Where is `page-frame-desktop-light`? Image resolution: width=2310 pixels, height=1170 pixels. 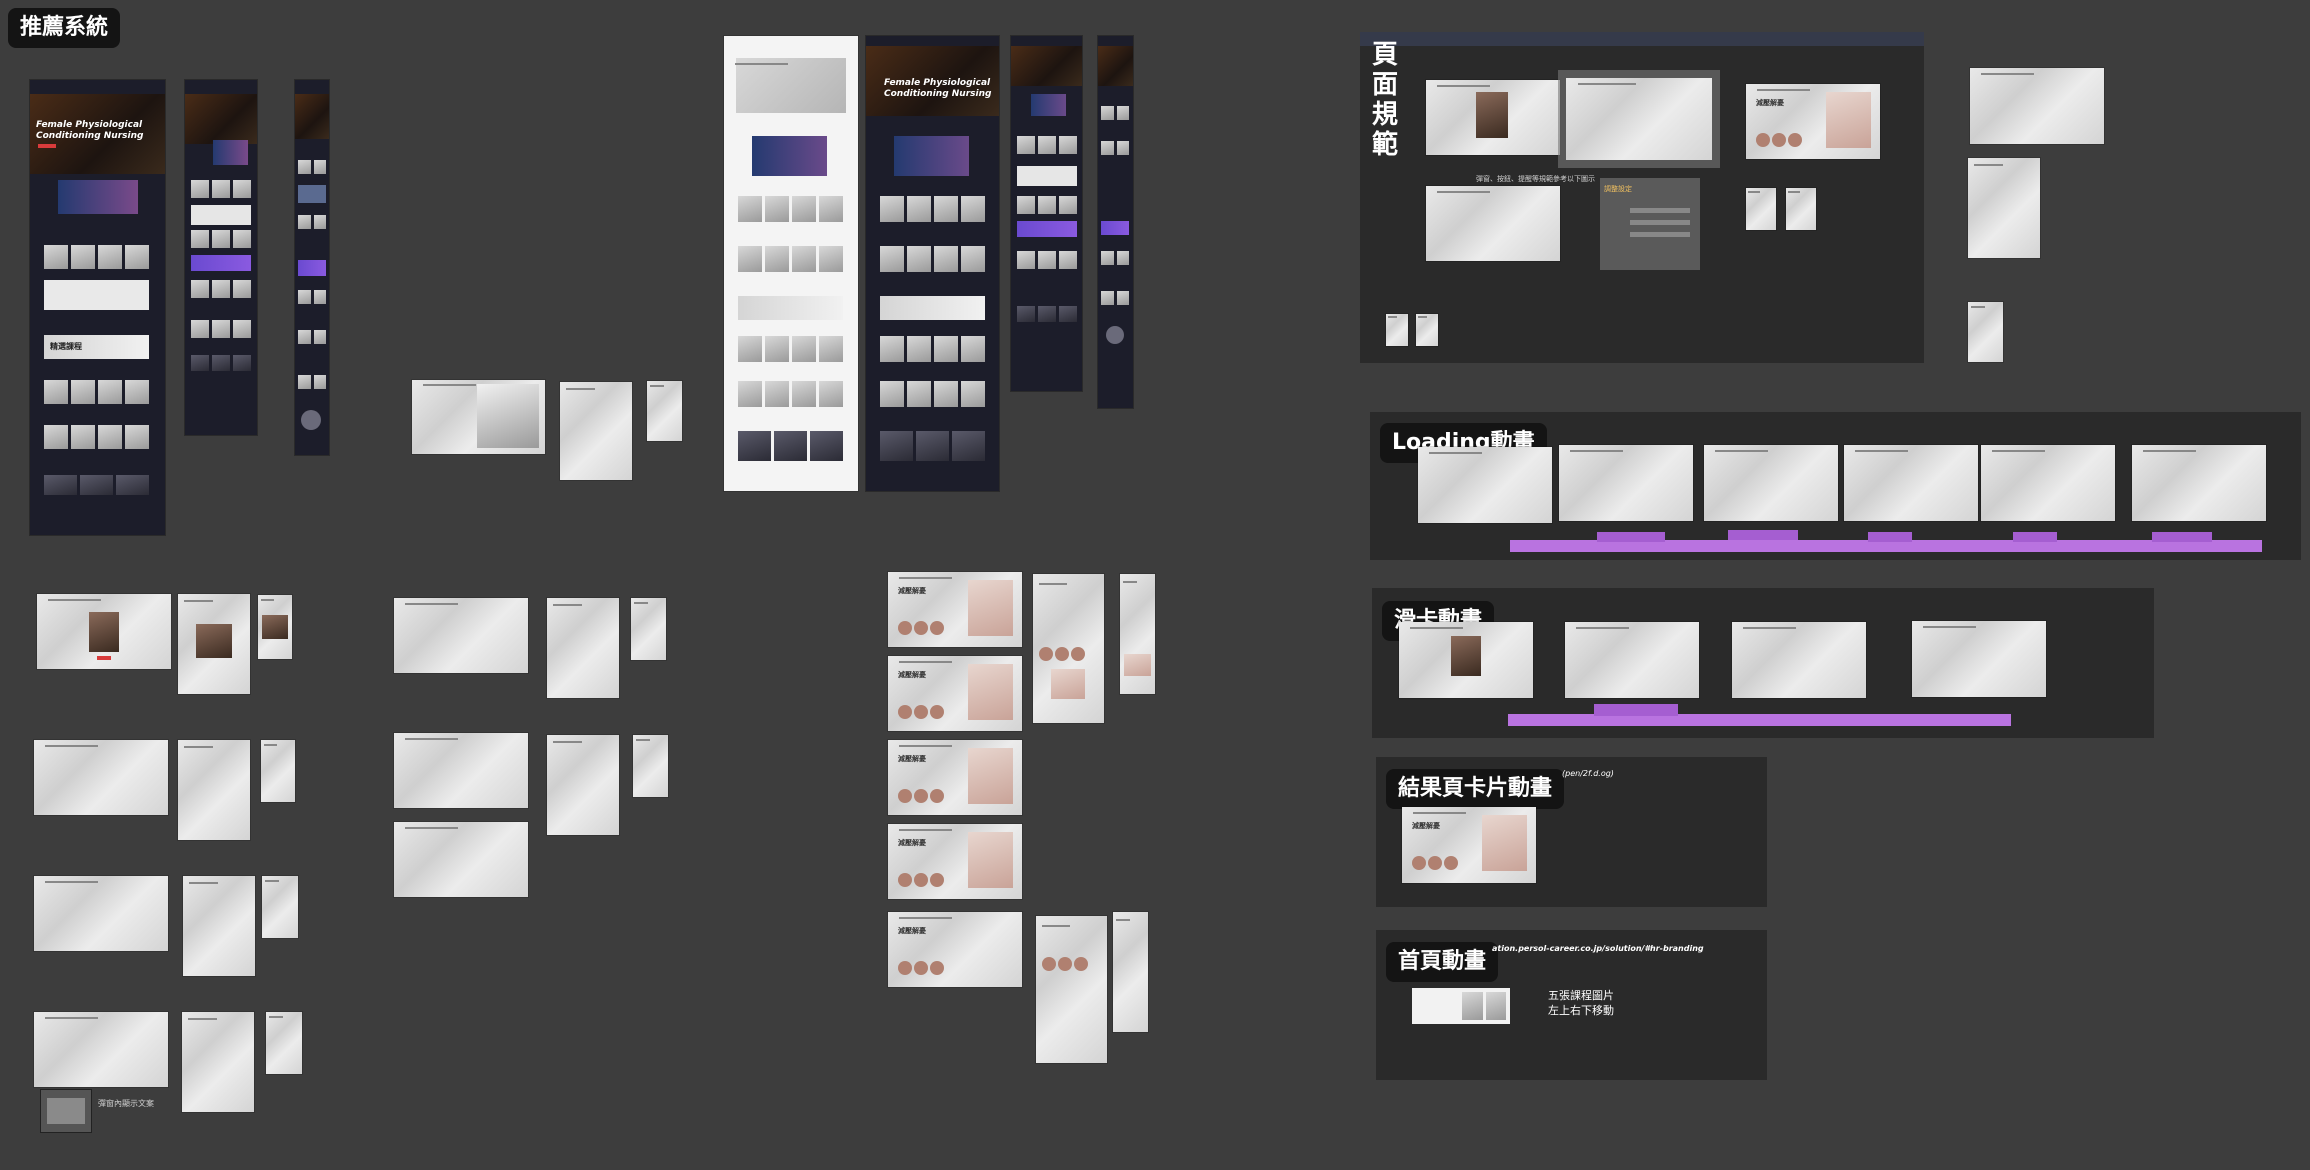
page-frame-desktop-light is located at coordinates (791, 263).